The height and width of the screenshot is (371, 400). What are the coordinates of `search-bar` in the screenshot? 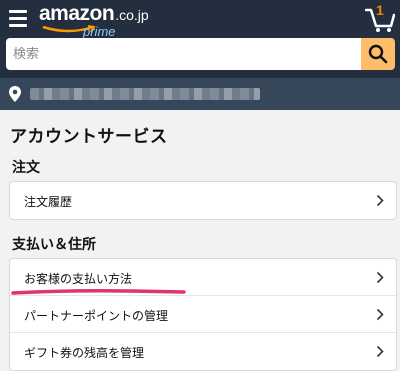 It's located at (200, 58).